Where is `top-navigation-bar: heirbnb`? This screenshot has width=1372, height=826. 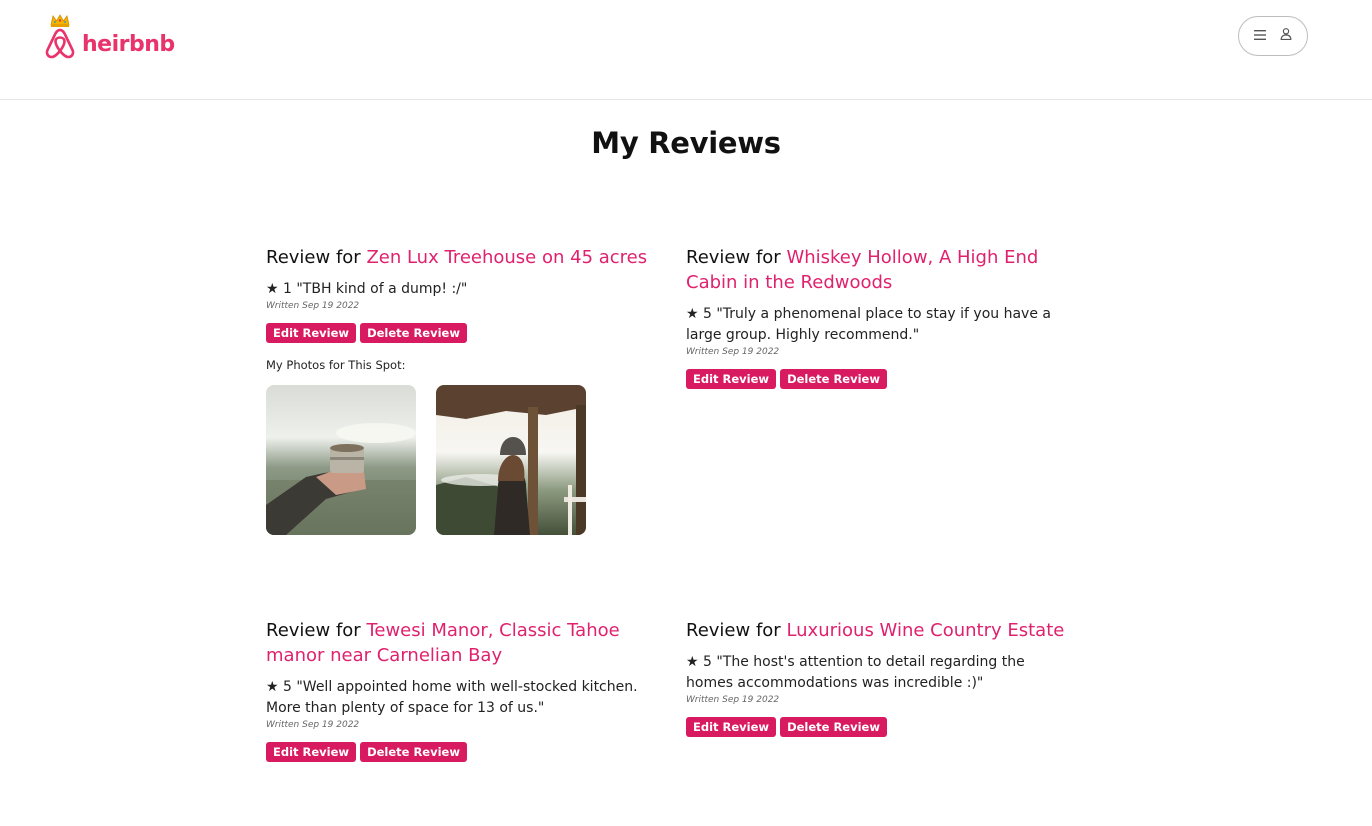
top-navigation-bar: heirbnb is located at coordinates (686, 50).